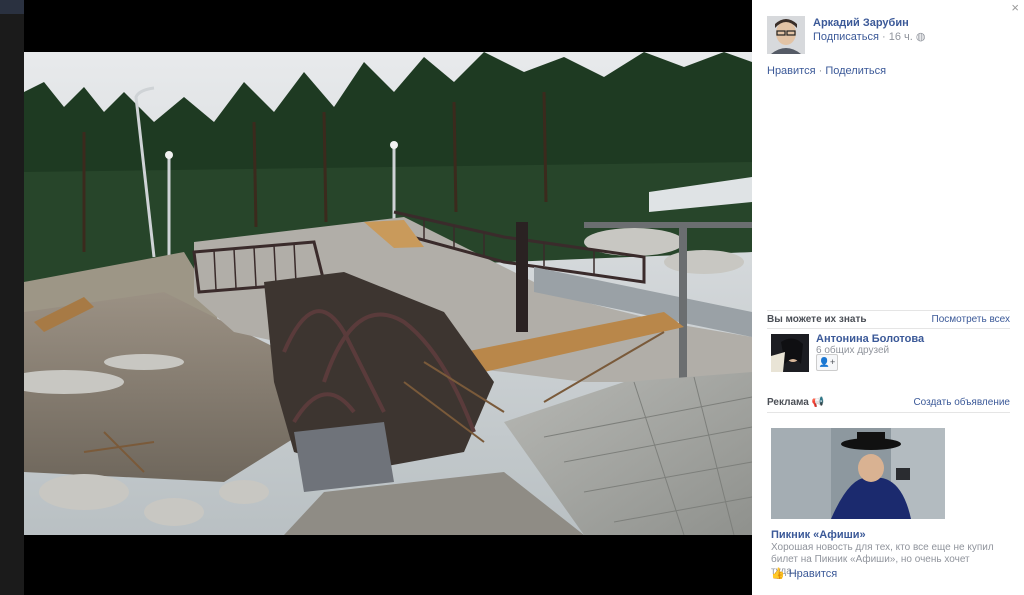  What do you see at coordinates (778, 574) in the screenshot?
I see `thumbs-up-icon: 👍` at bounding box center [778, 574].